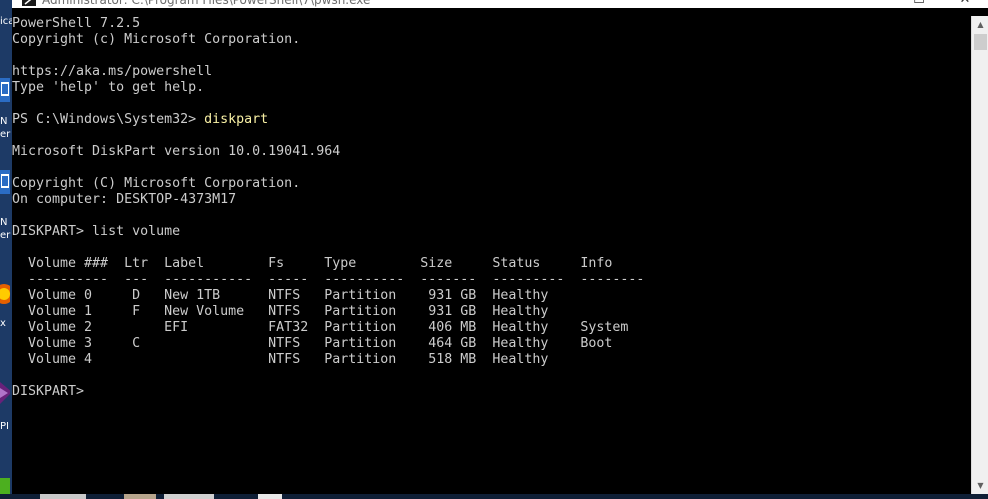 The image size is (988, 499). I want to click on volume-table-row: Volume 4 NTFS Partition 518 MB Healthy, so click(280, 359).